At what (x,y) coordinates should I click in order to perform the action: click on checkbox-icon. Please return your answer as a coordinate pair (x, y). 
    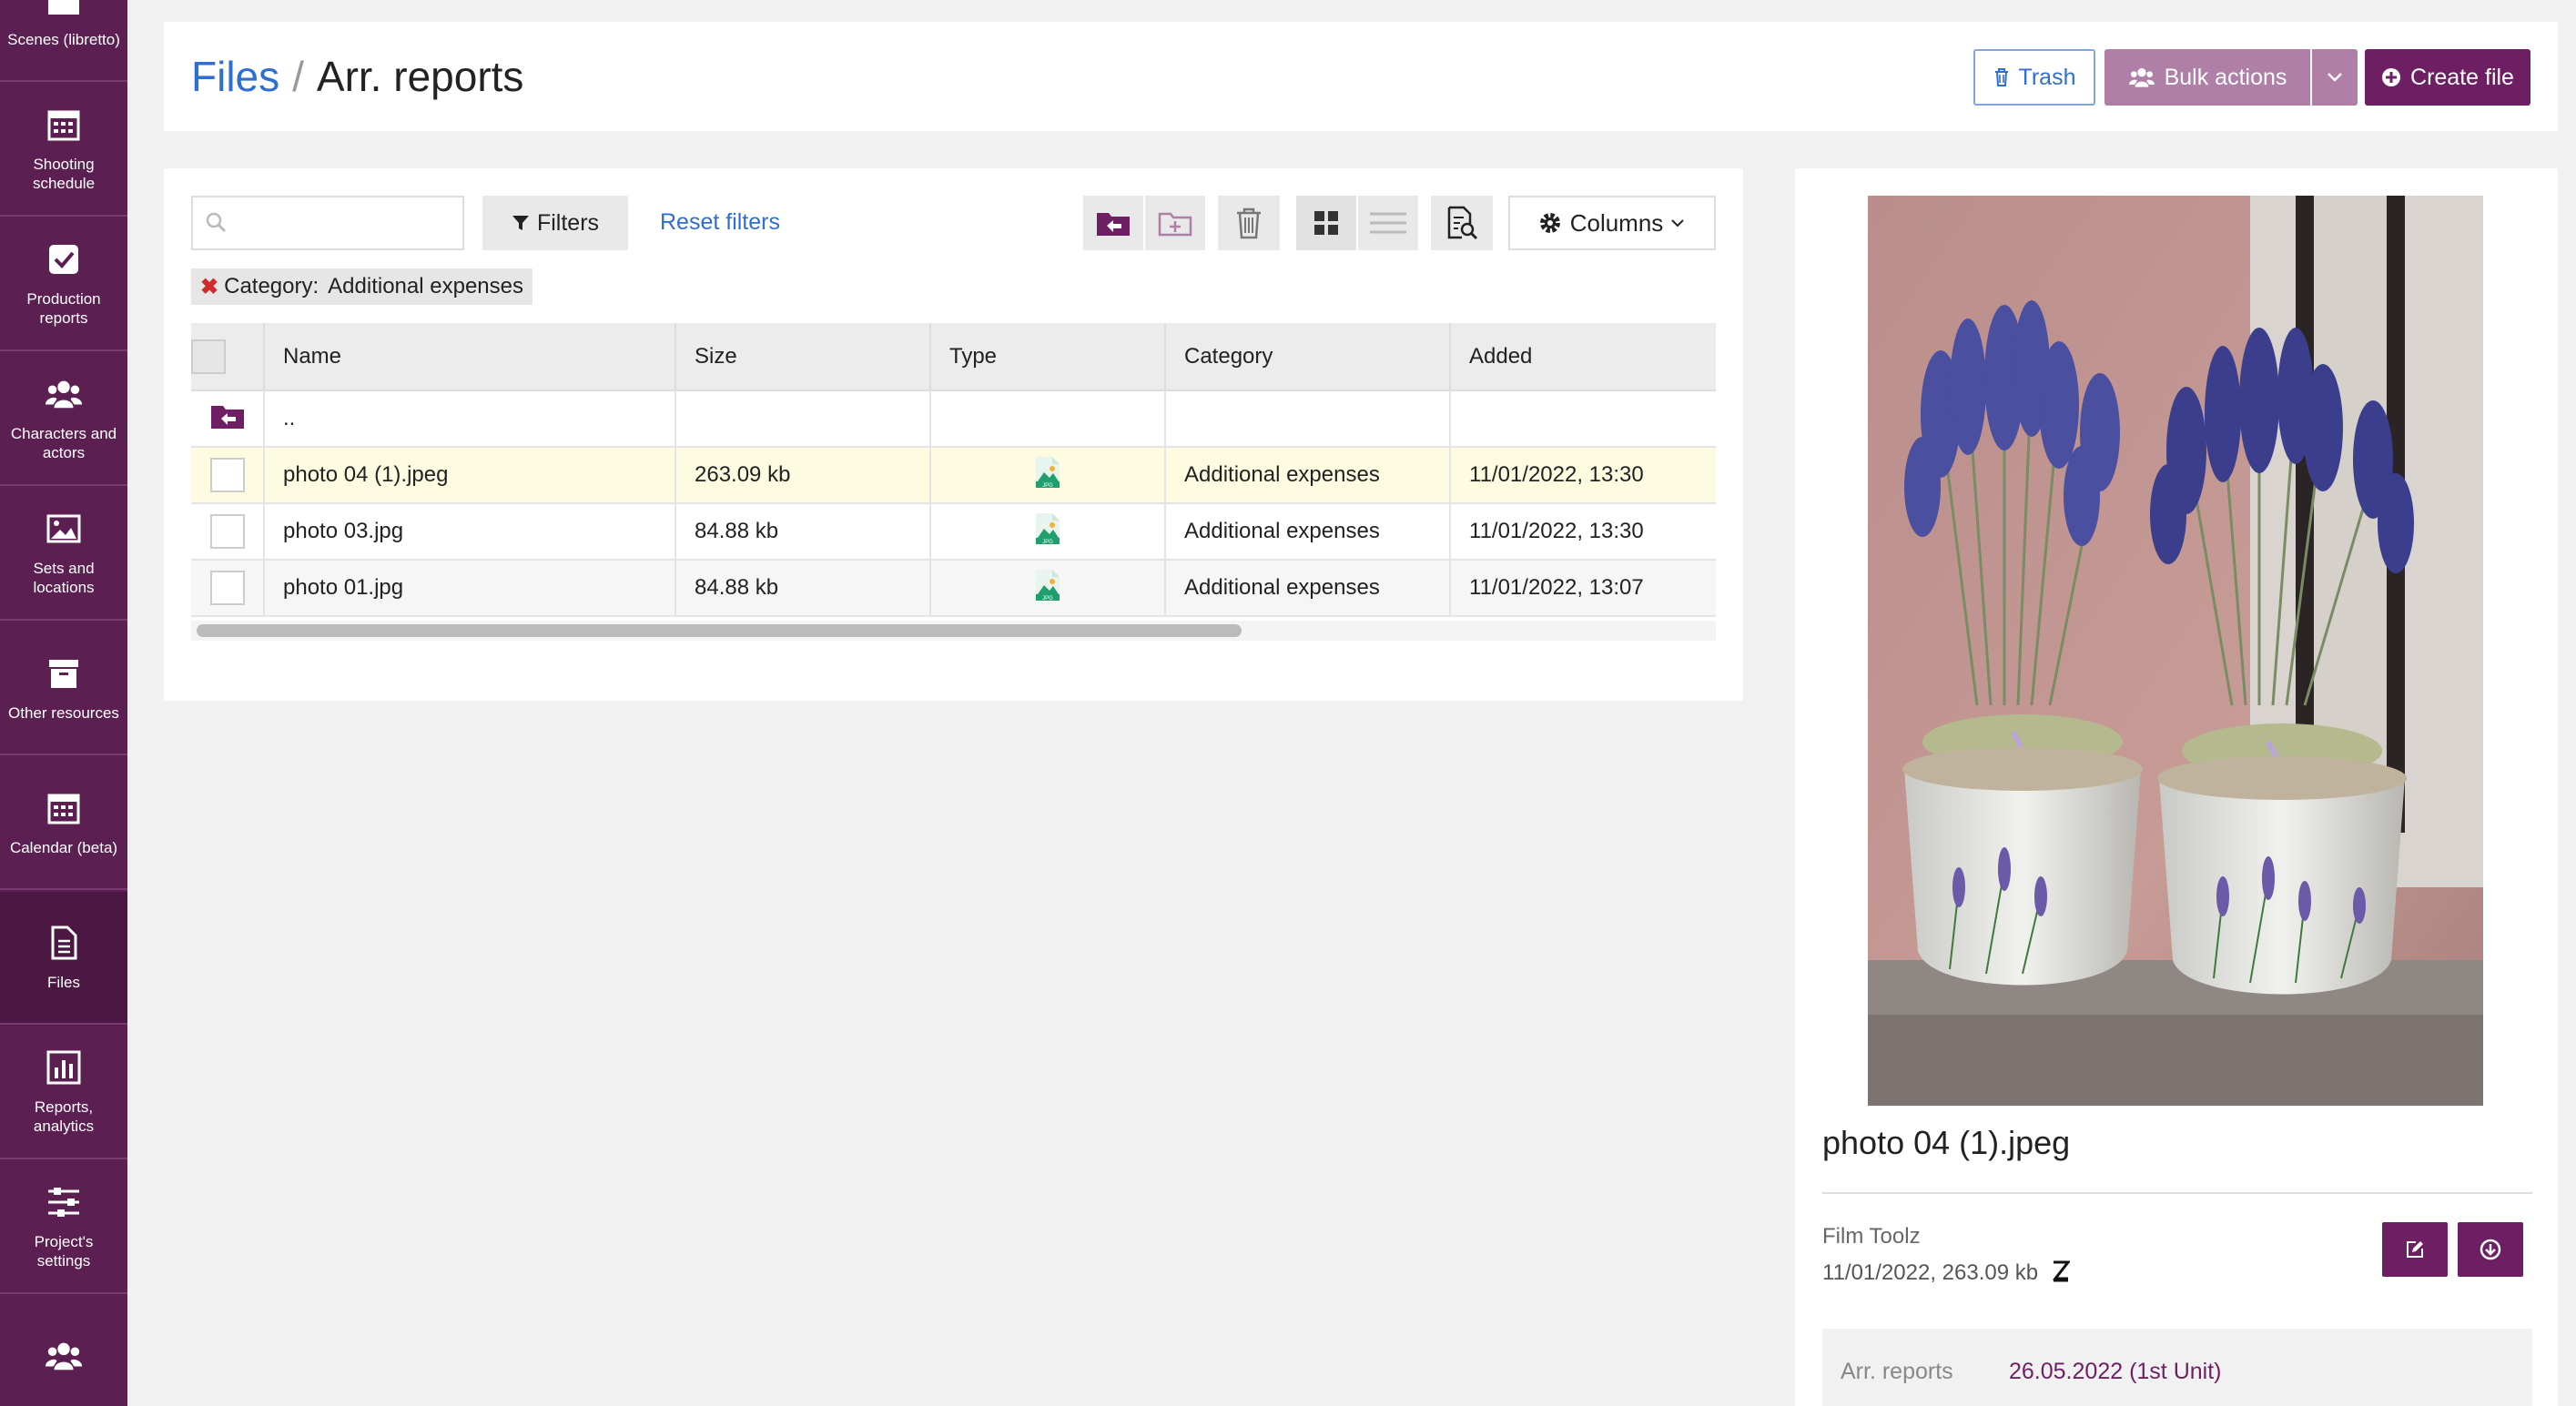
    Looking at the image, I should click on (64, 259).